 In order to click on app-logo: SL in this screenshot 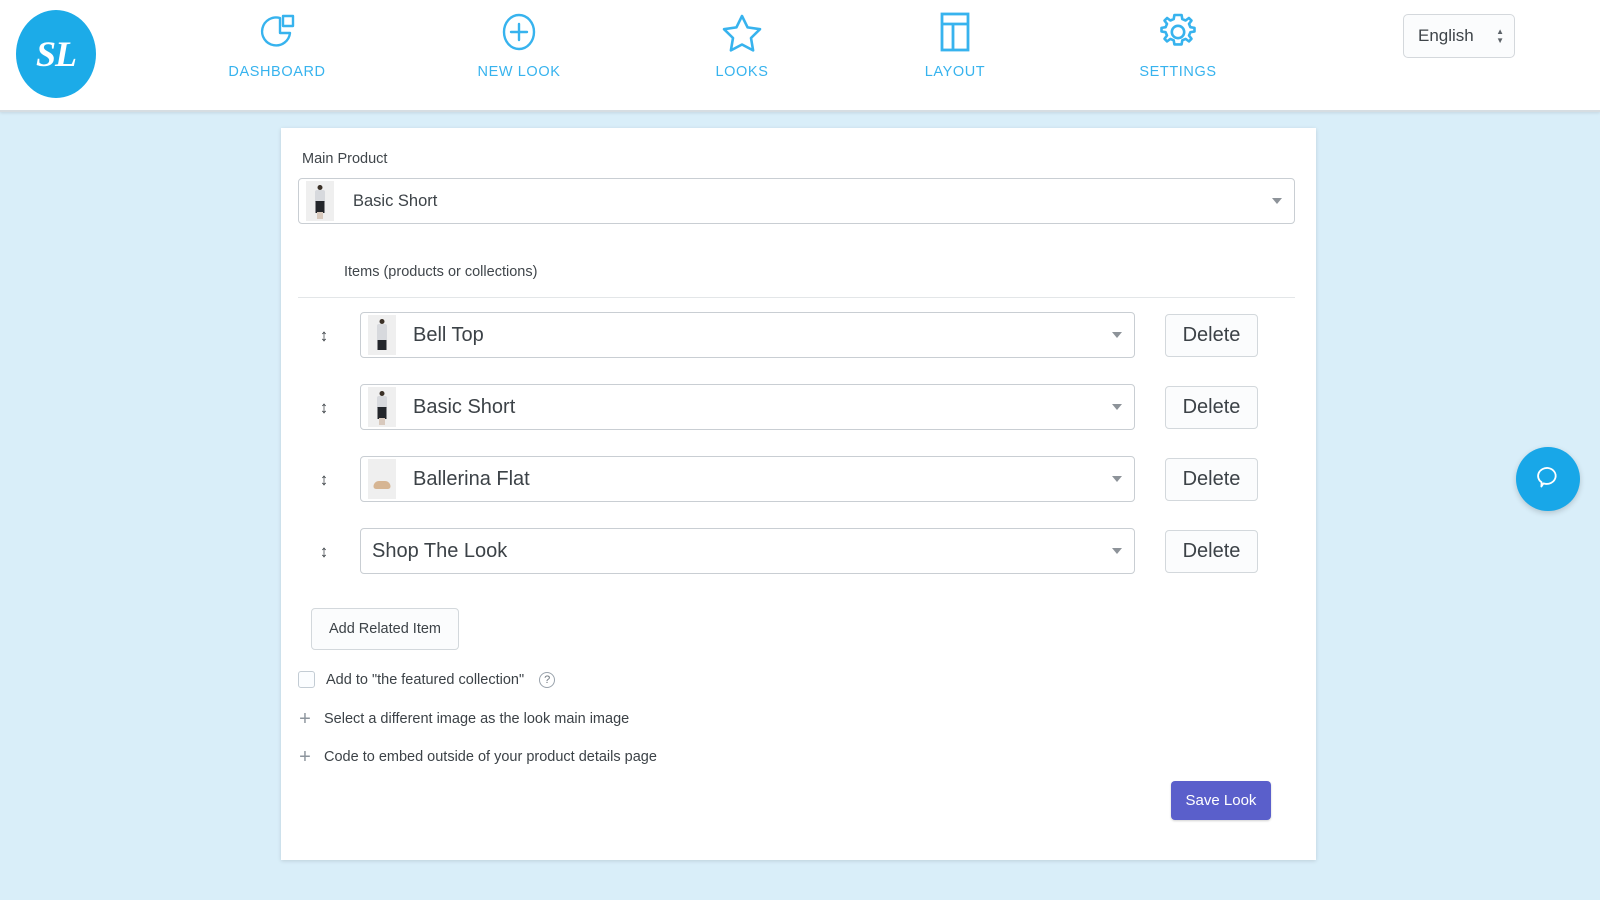, I will do `click(56, 54)`.